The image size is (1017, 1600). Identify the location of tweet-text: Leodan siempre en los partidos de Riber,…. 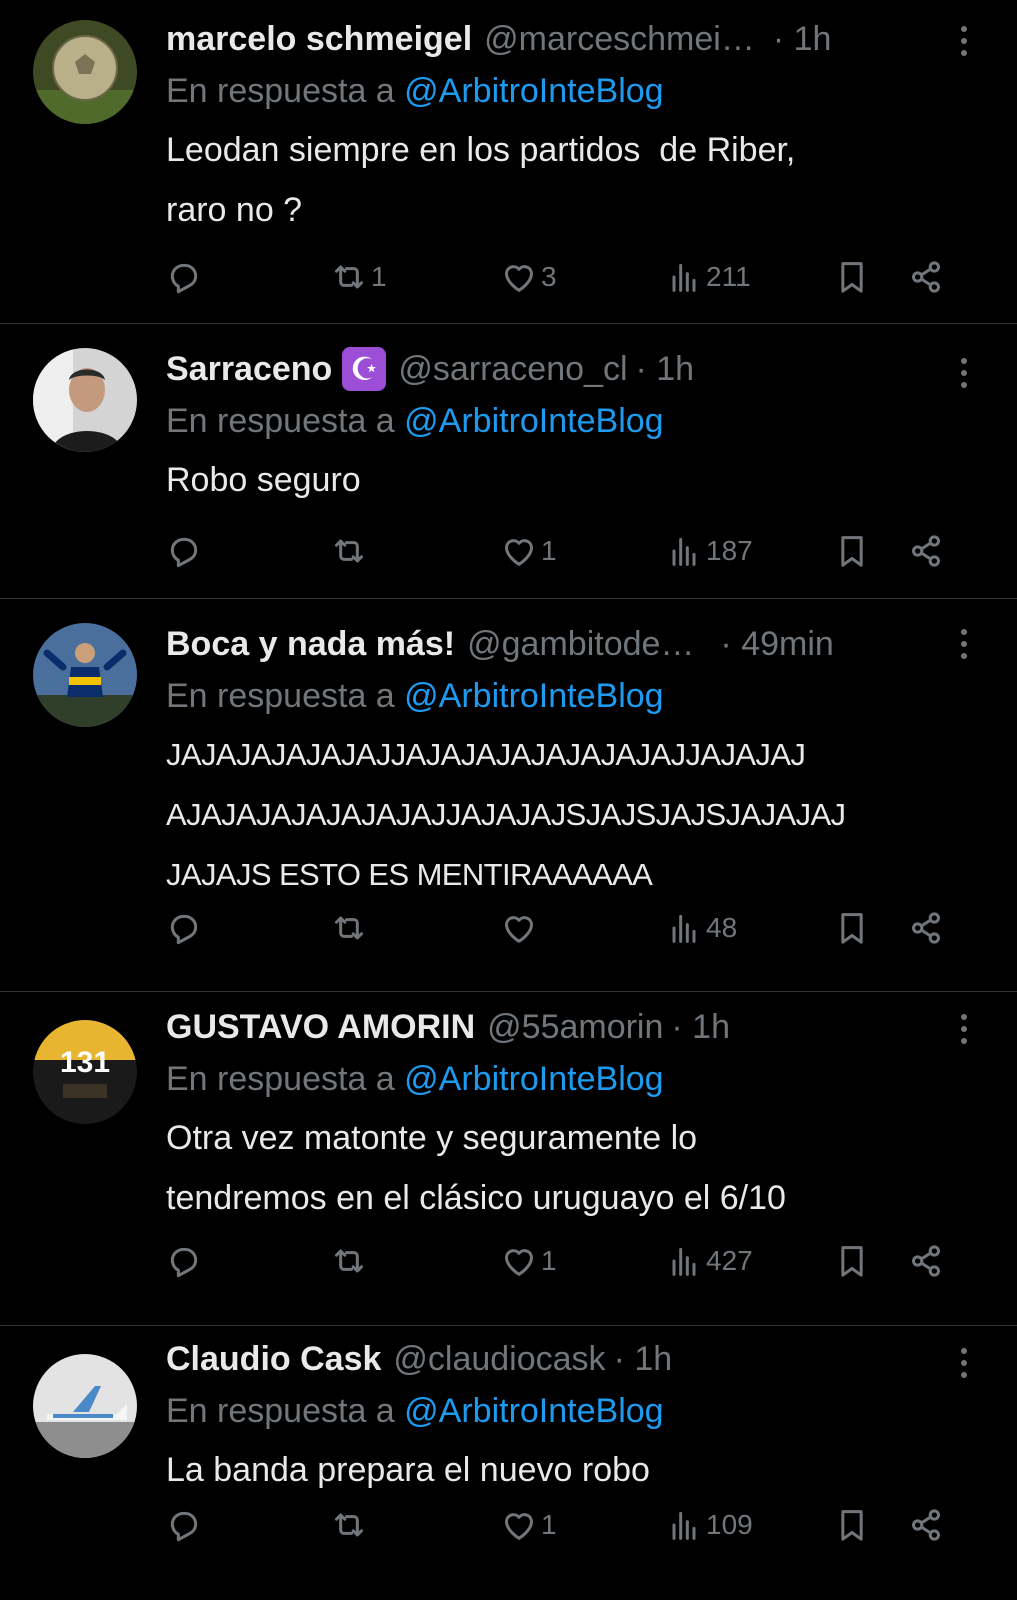
(481, 180).